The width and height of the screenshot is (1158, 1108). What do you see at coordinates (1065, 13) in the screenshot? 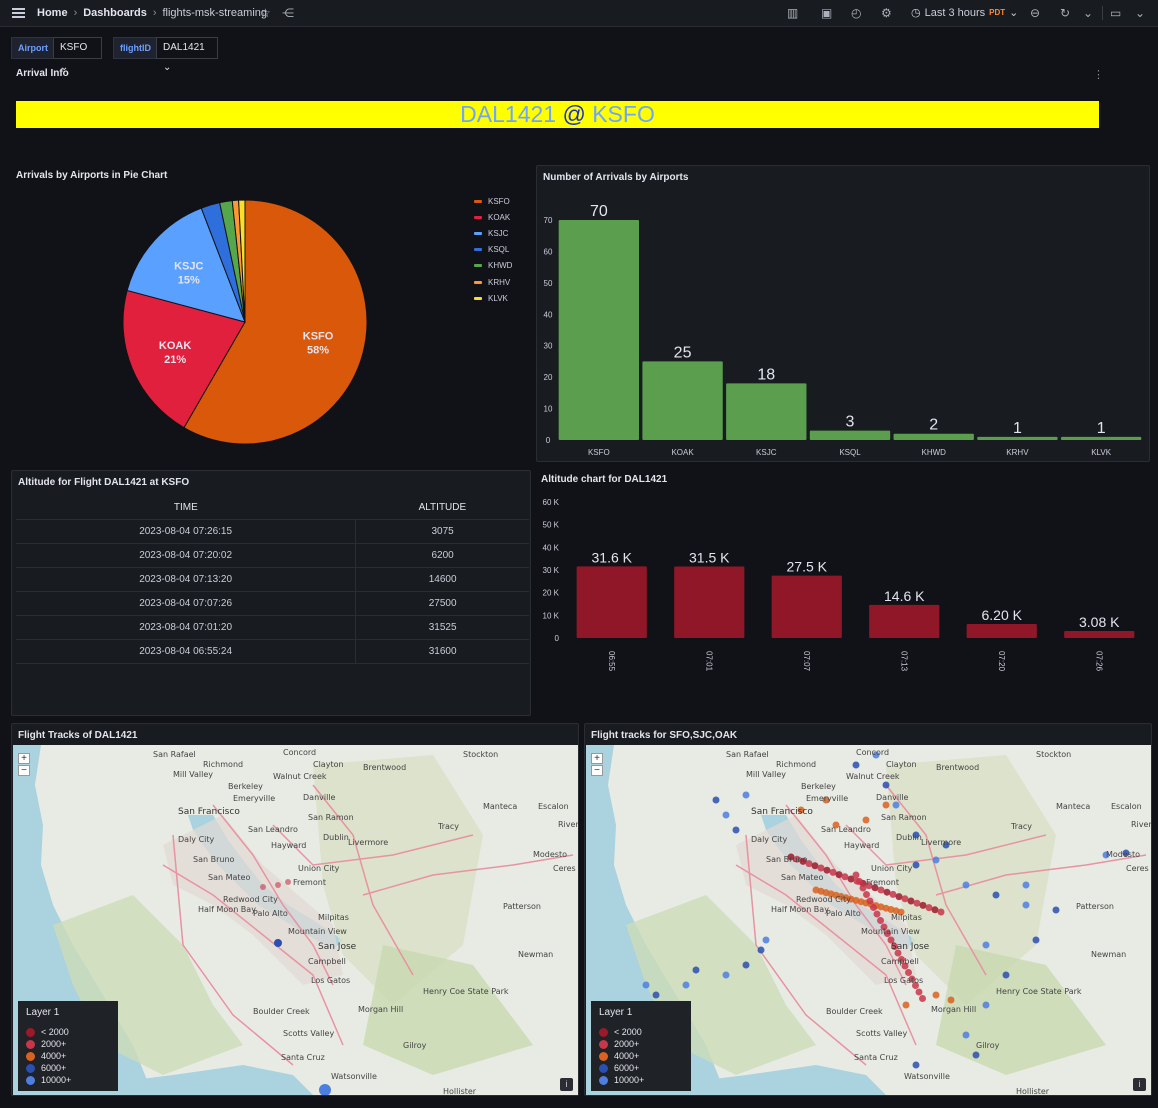
I see `refresh-icon: ↻` at bounding box center [1065, 13].